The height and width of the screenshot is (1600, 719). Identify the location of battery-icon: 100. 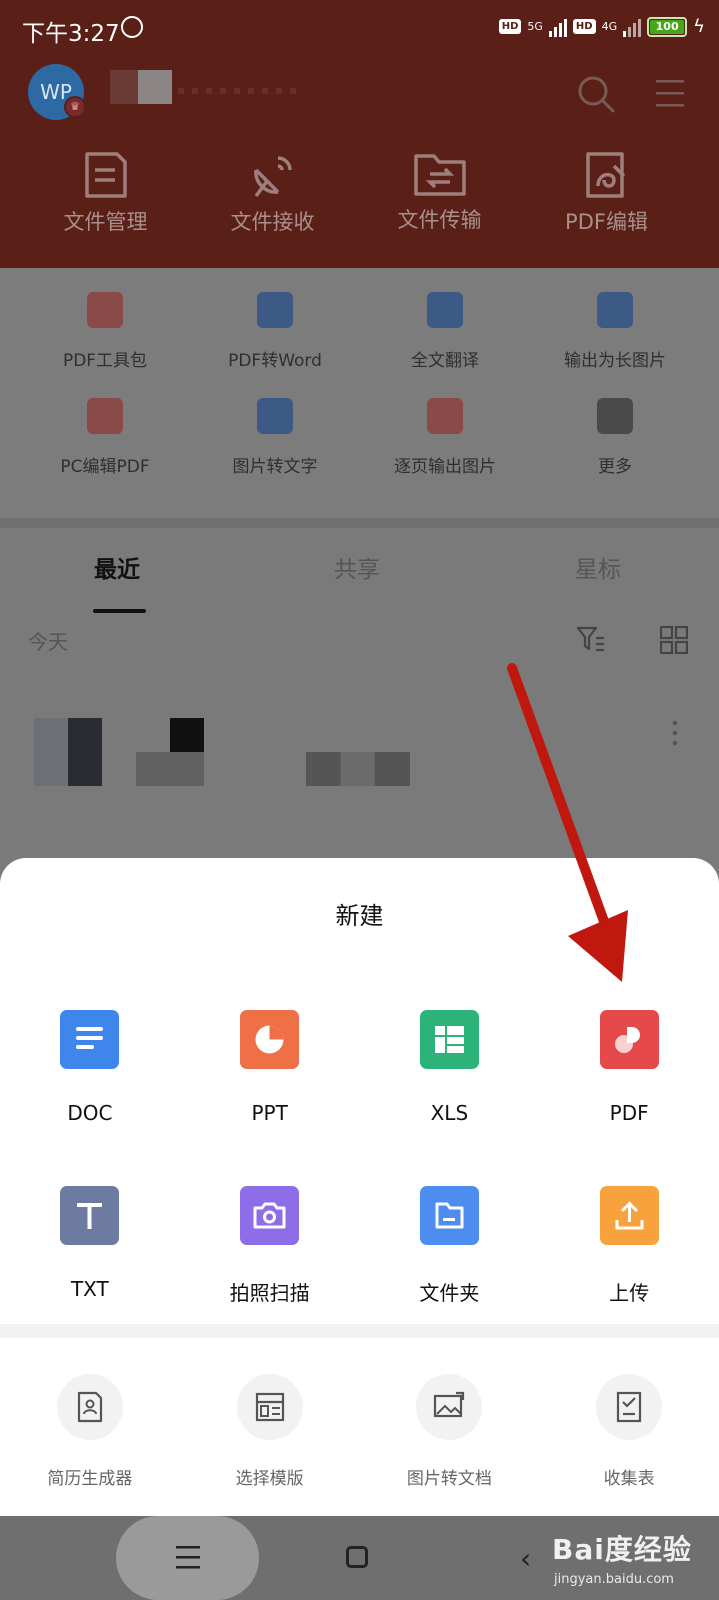
(667, 26).